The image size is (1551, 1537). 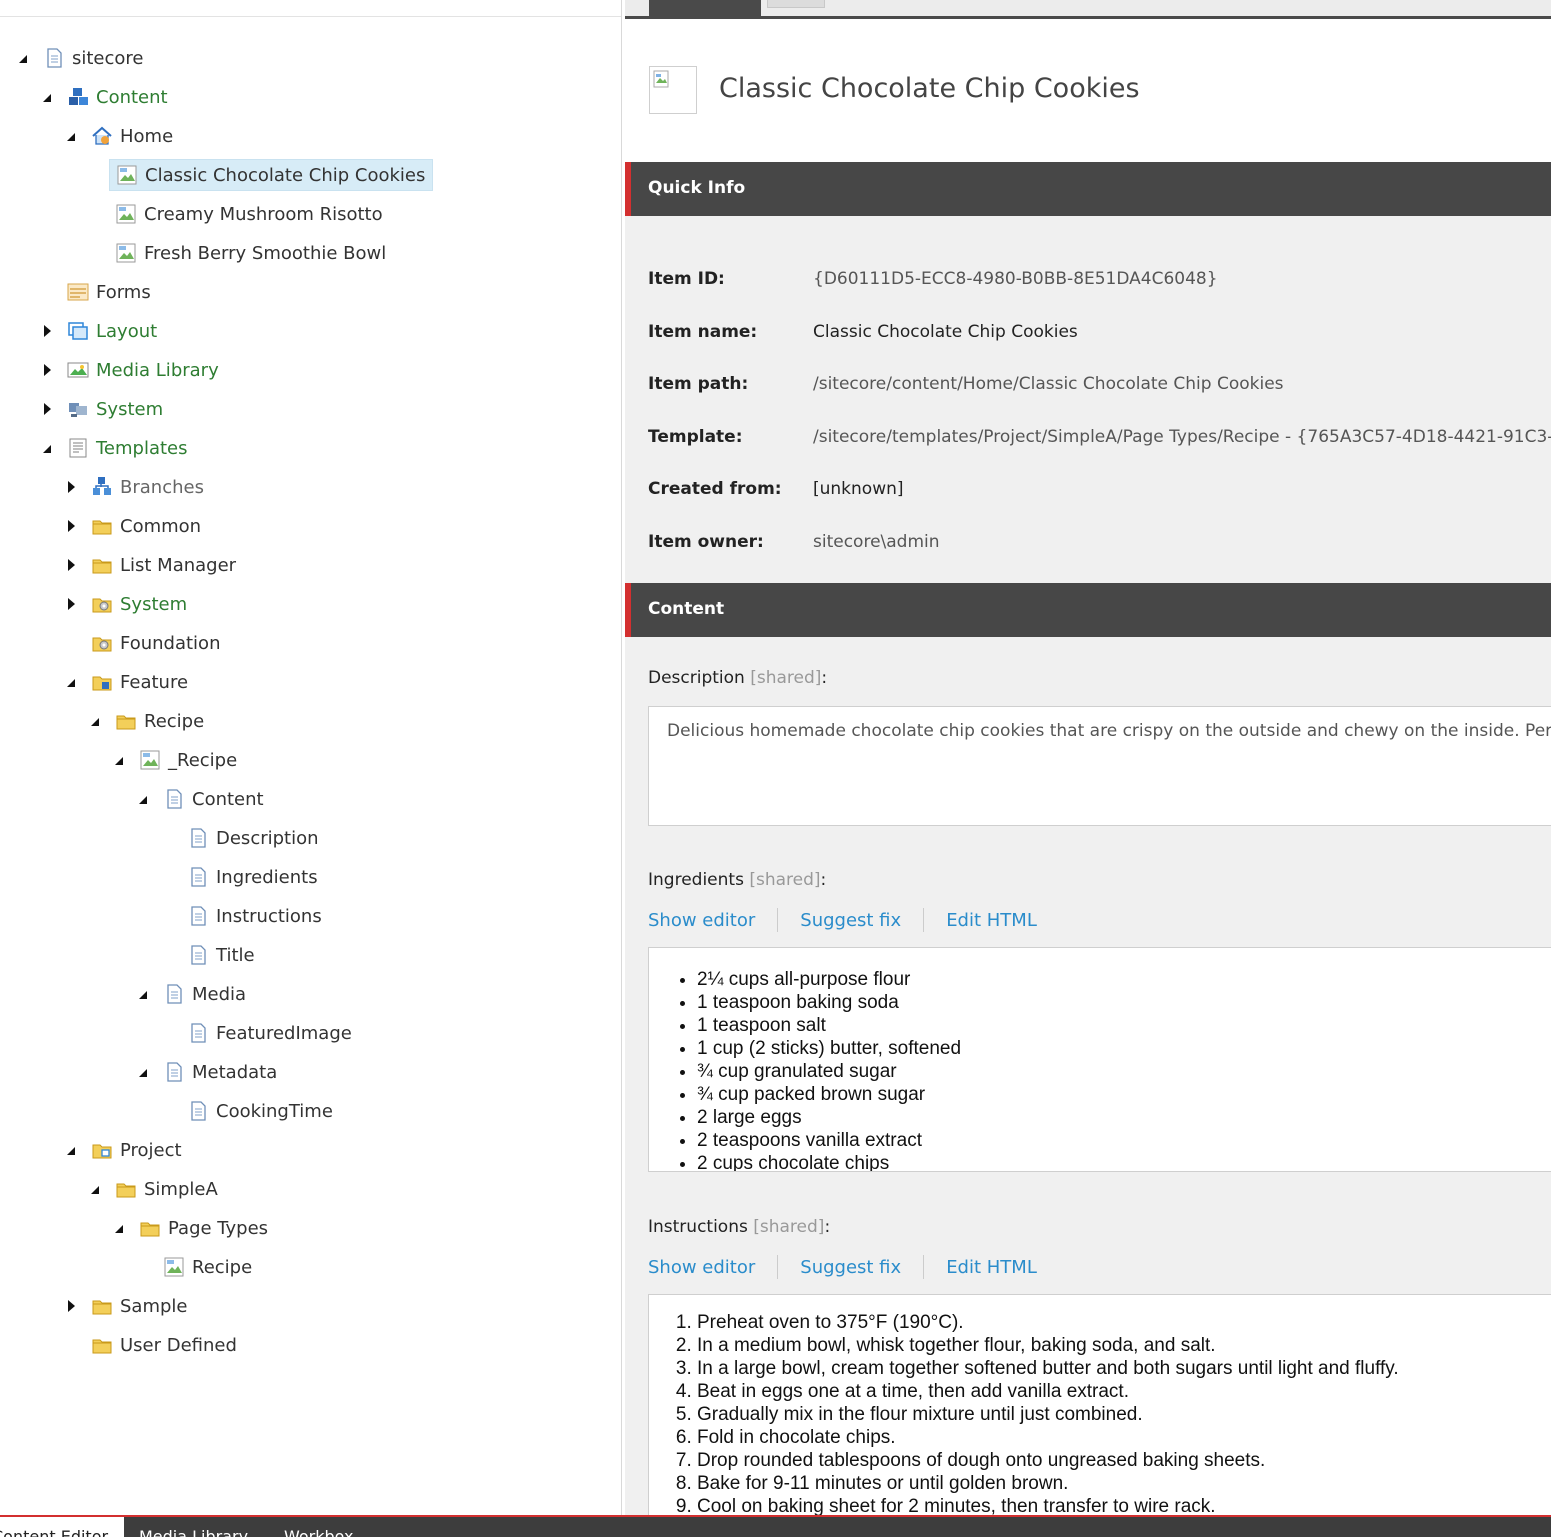 I want to click on tree-item-user-defined: User Defined, so click(x=164, y=1345).